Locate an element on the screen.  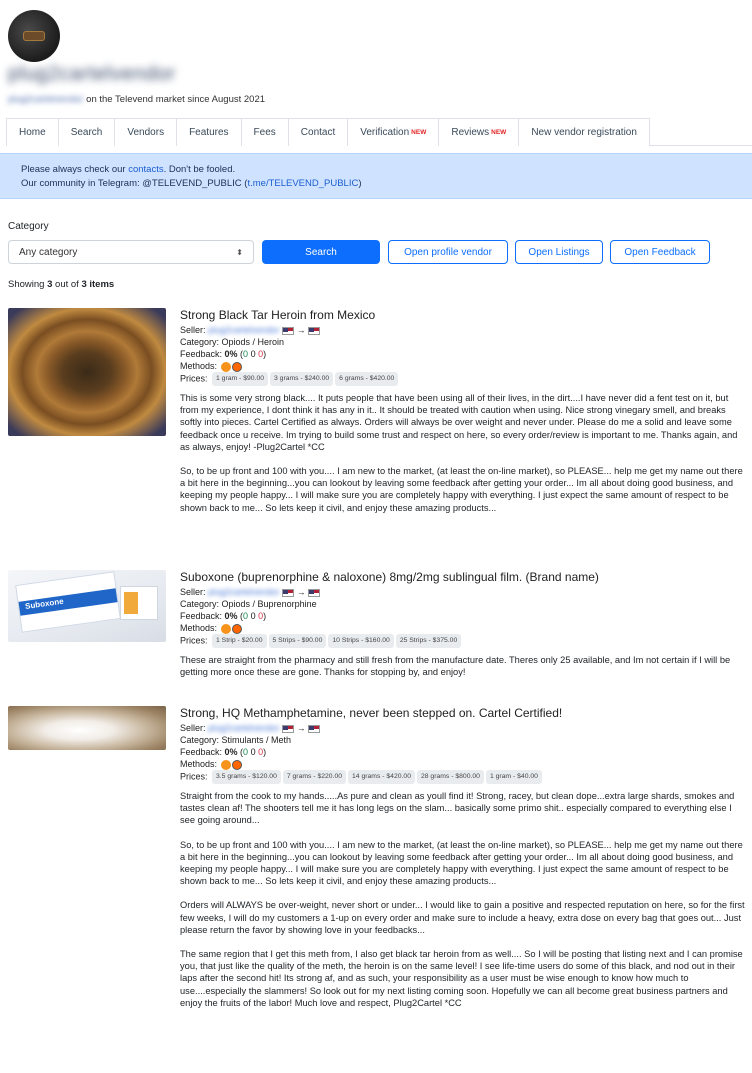
open-listings-button: Open Listings is located at coordinates (559, 252).